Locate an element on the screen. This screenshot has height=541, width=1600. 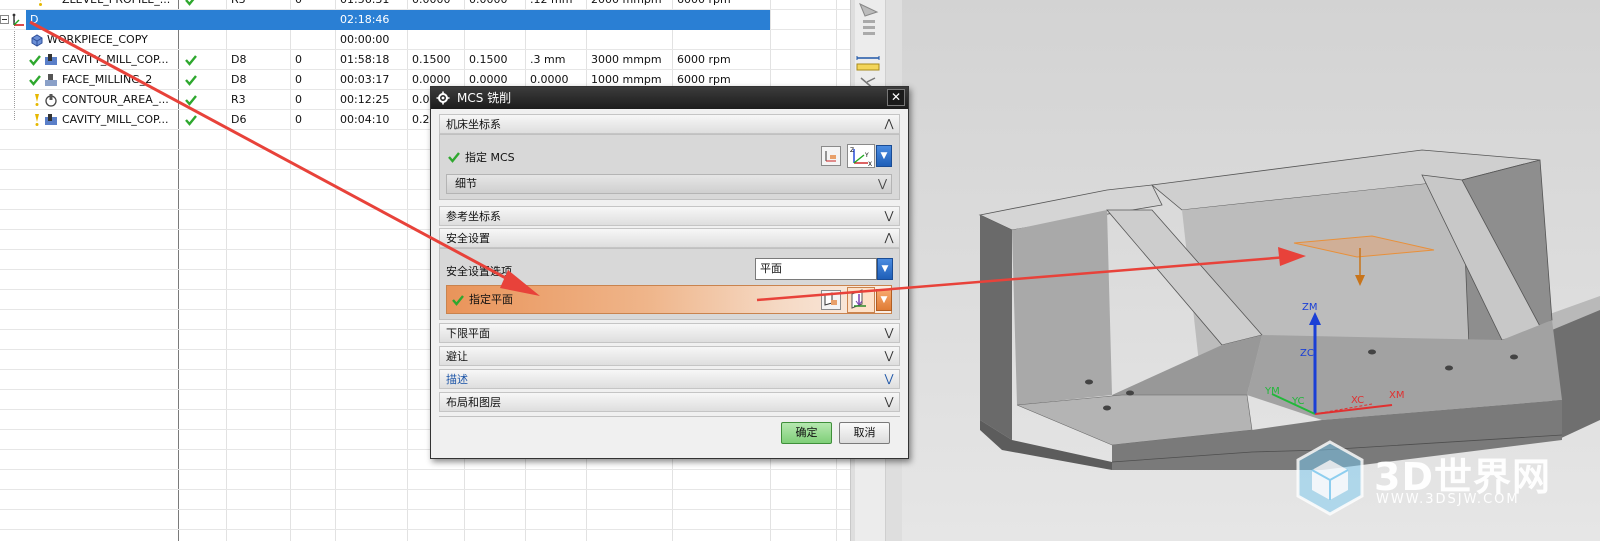
section-label: 机床坐标系 is located at coordinates (473, 124).